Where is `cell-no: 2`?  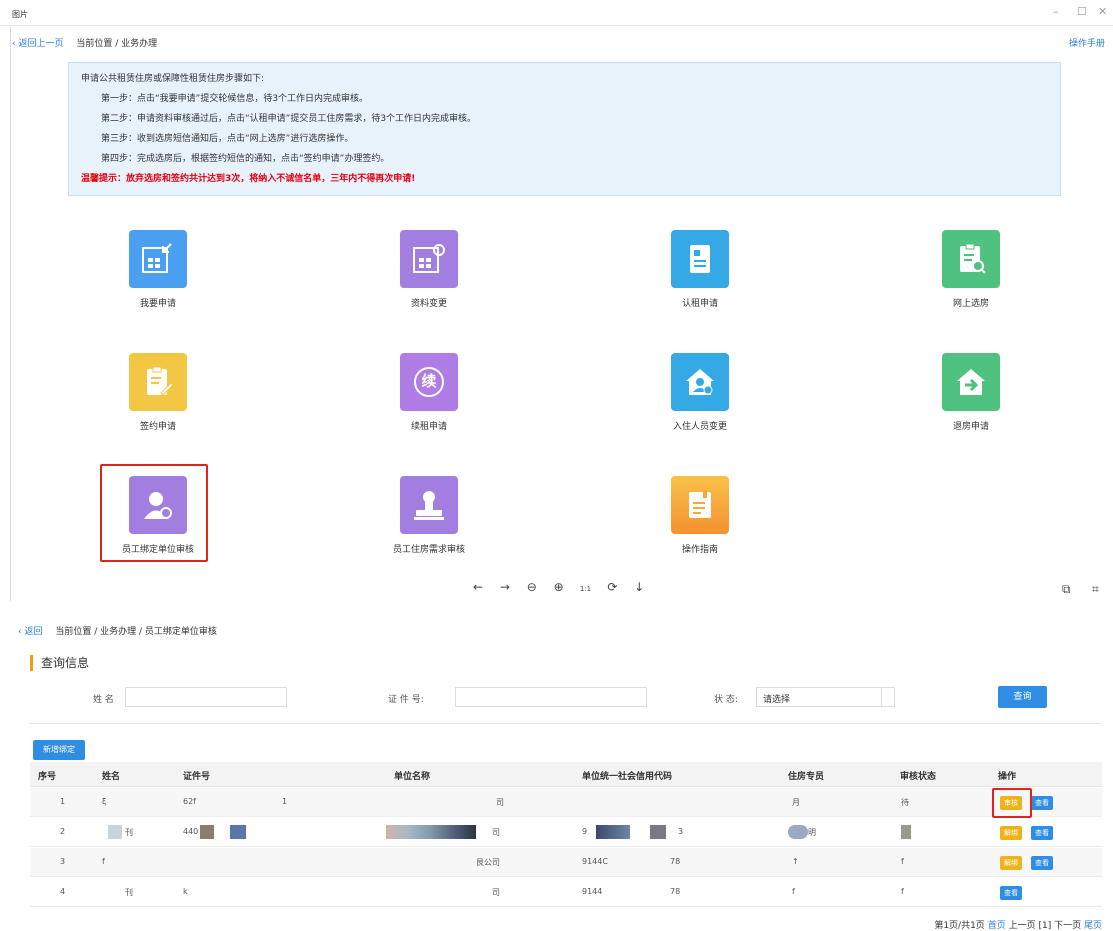 cell-no: 2 is located at coordinates (63, 831).